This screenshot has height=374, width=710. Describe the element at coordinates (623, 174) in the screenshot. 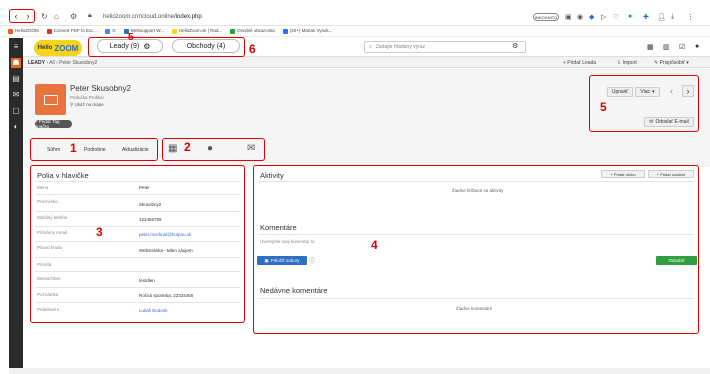

I see `add-task-button: + Pridať úlohu` at that location.